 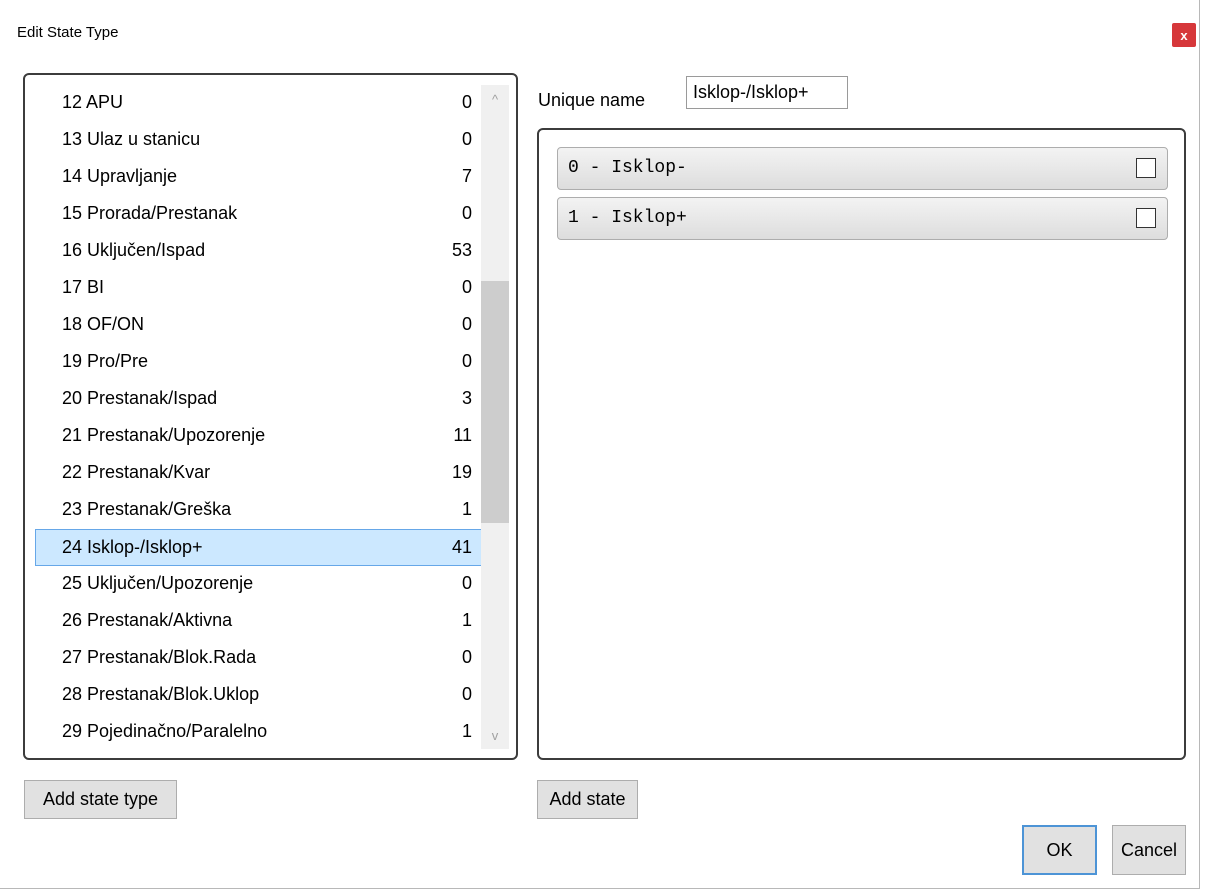 I want to click on state-type-label: 23 Prestanak/Greška, so click(x=147, y=509).